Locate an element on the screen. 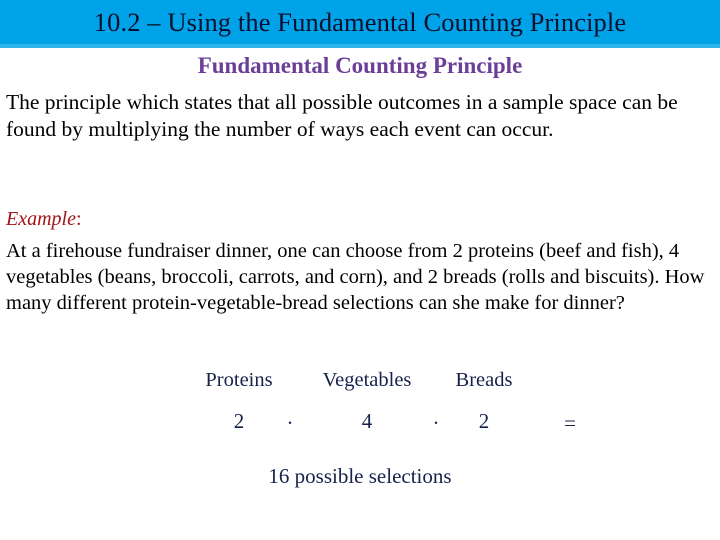 Image resolution: width=720 pixels, height=540 pixels. column-header-vegetables: Vegetables is located at coordinates (367, 380).